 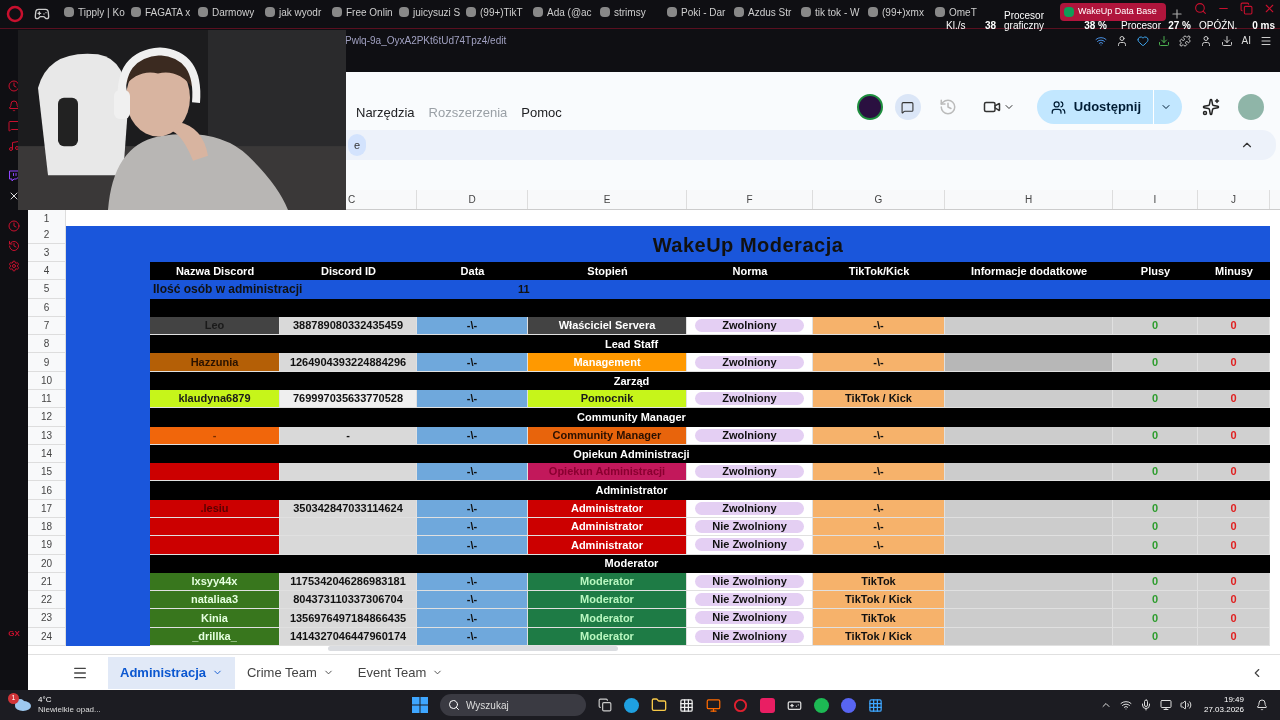 I want to click on ai-button: AI, so click(x=1246, y=40).